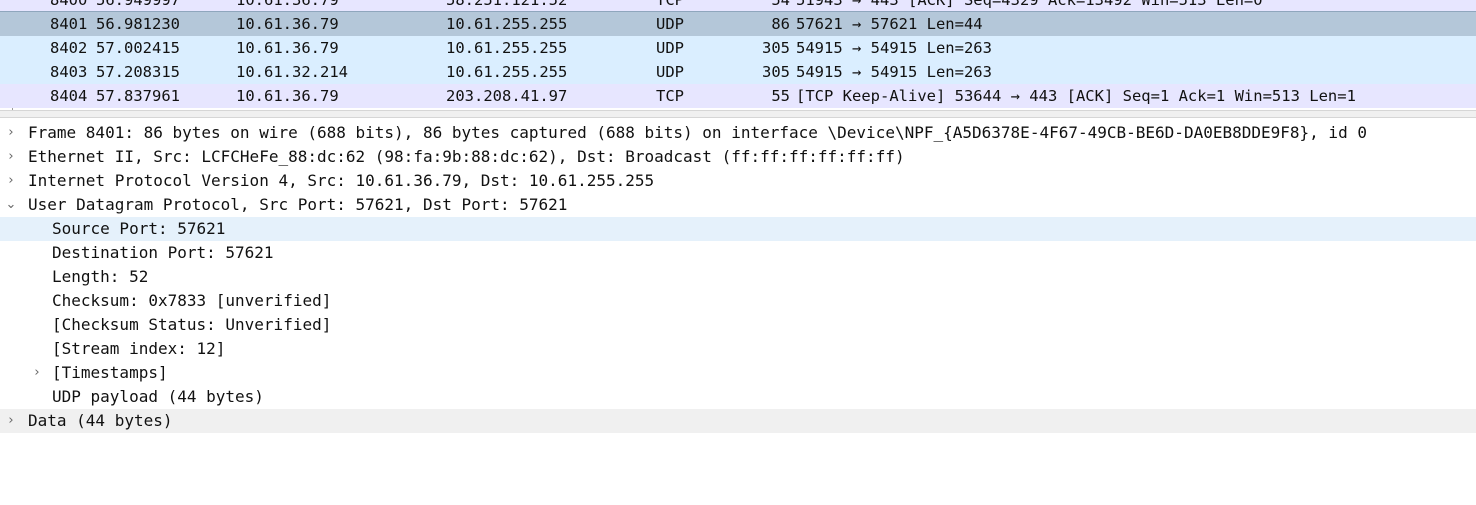 The width and height of the screenshot is (1476, 505). I want to click on packet-number: 8401, so click(69, 24).